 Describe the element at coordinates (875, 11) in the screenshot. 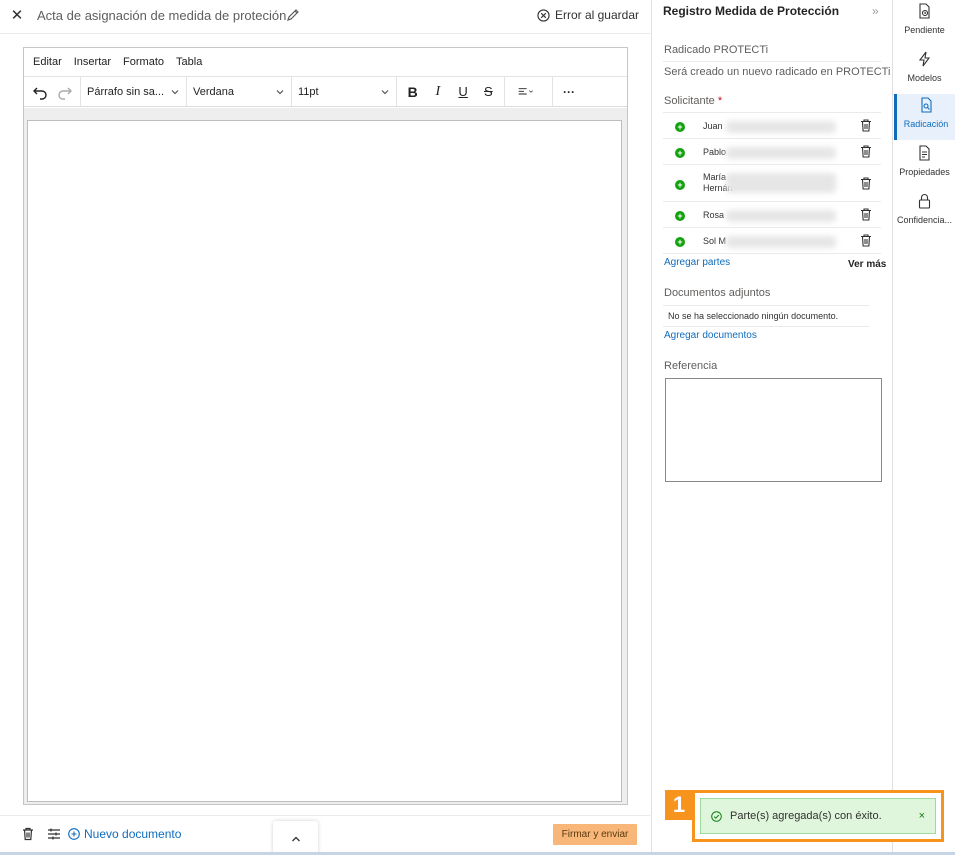

I see `expand-panel-icon: »` at that location.